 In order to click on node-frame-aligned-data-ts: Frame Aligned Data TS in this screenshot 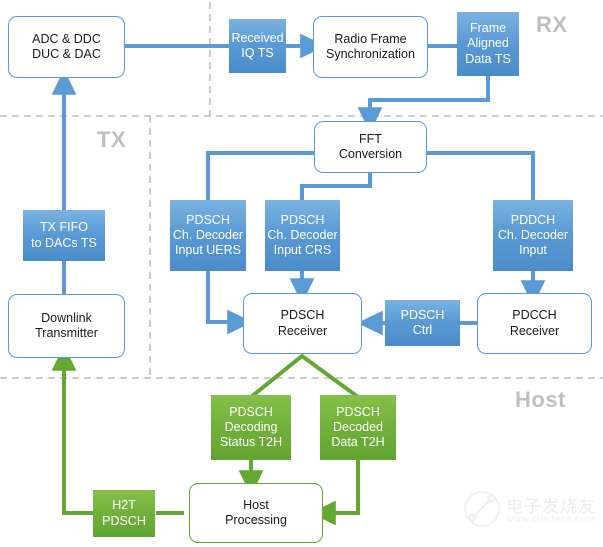, I will do `click(488, 44)`.